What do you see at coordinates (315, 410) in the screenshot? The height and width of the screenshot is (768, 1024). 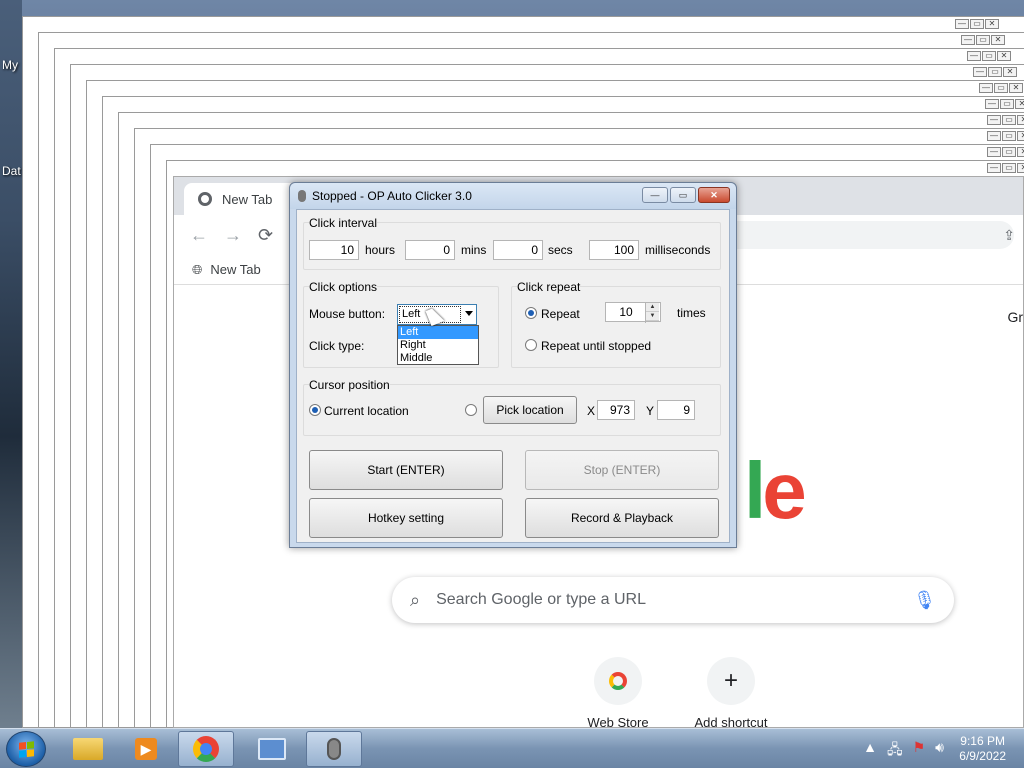 I see `current-location-radio` at bounding box center [315, 410].